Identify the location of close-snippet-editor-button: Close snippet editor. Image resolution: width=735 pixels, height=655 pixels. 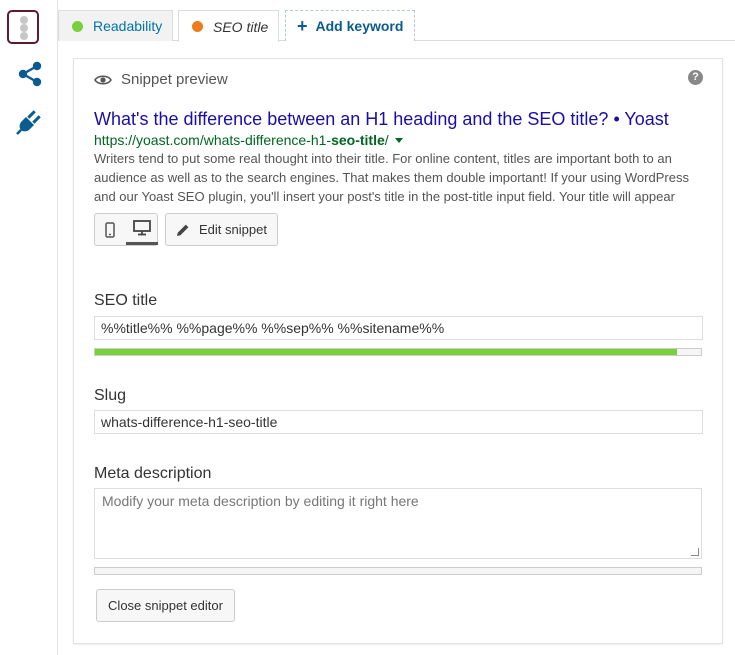
(165, 605).